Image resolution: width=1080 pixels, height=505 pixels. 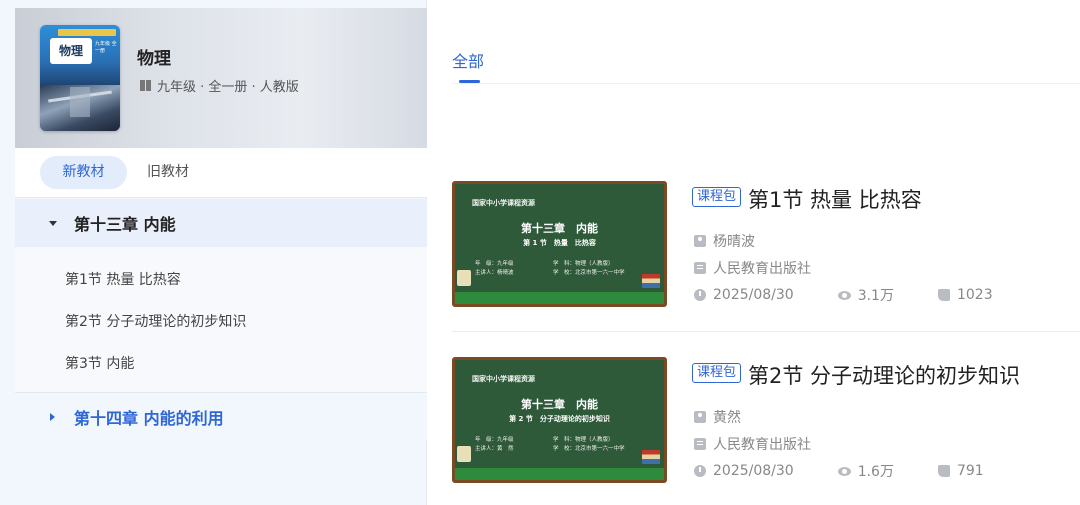 I want to click on book-cover: 物理 九年级 全一册, so click(x=80, y=78).